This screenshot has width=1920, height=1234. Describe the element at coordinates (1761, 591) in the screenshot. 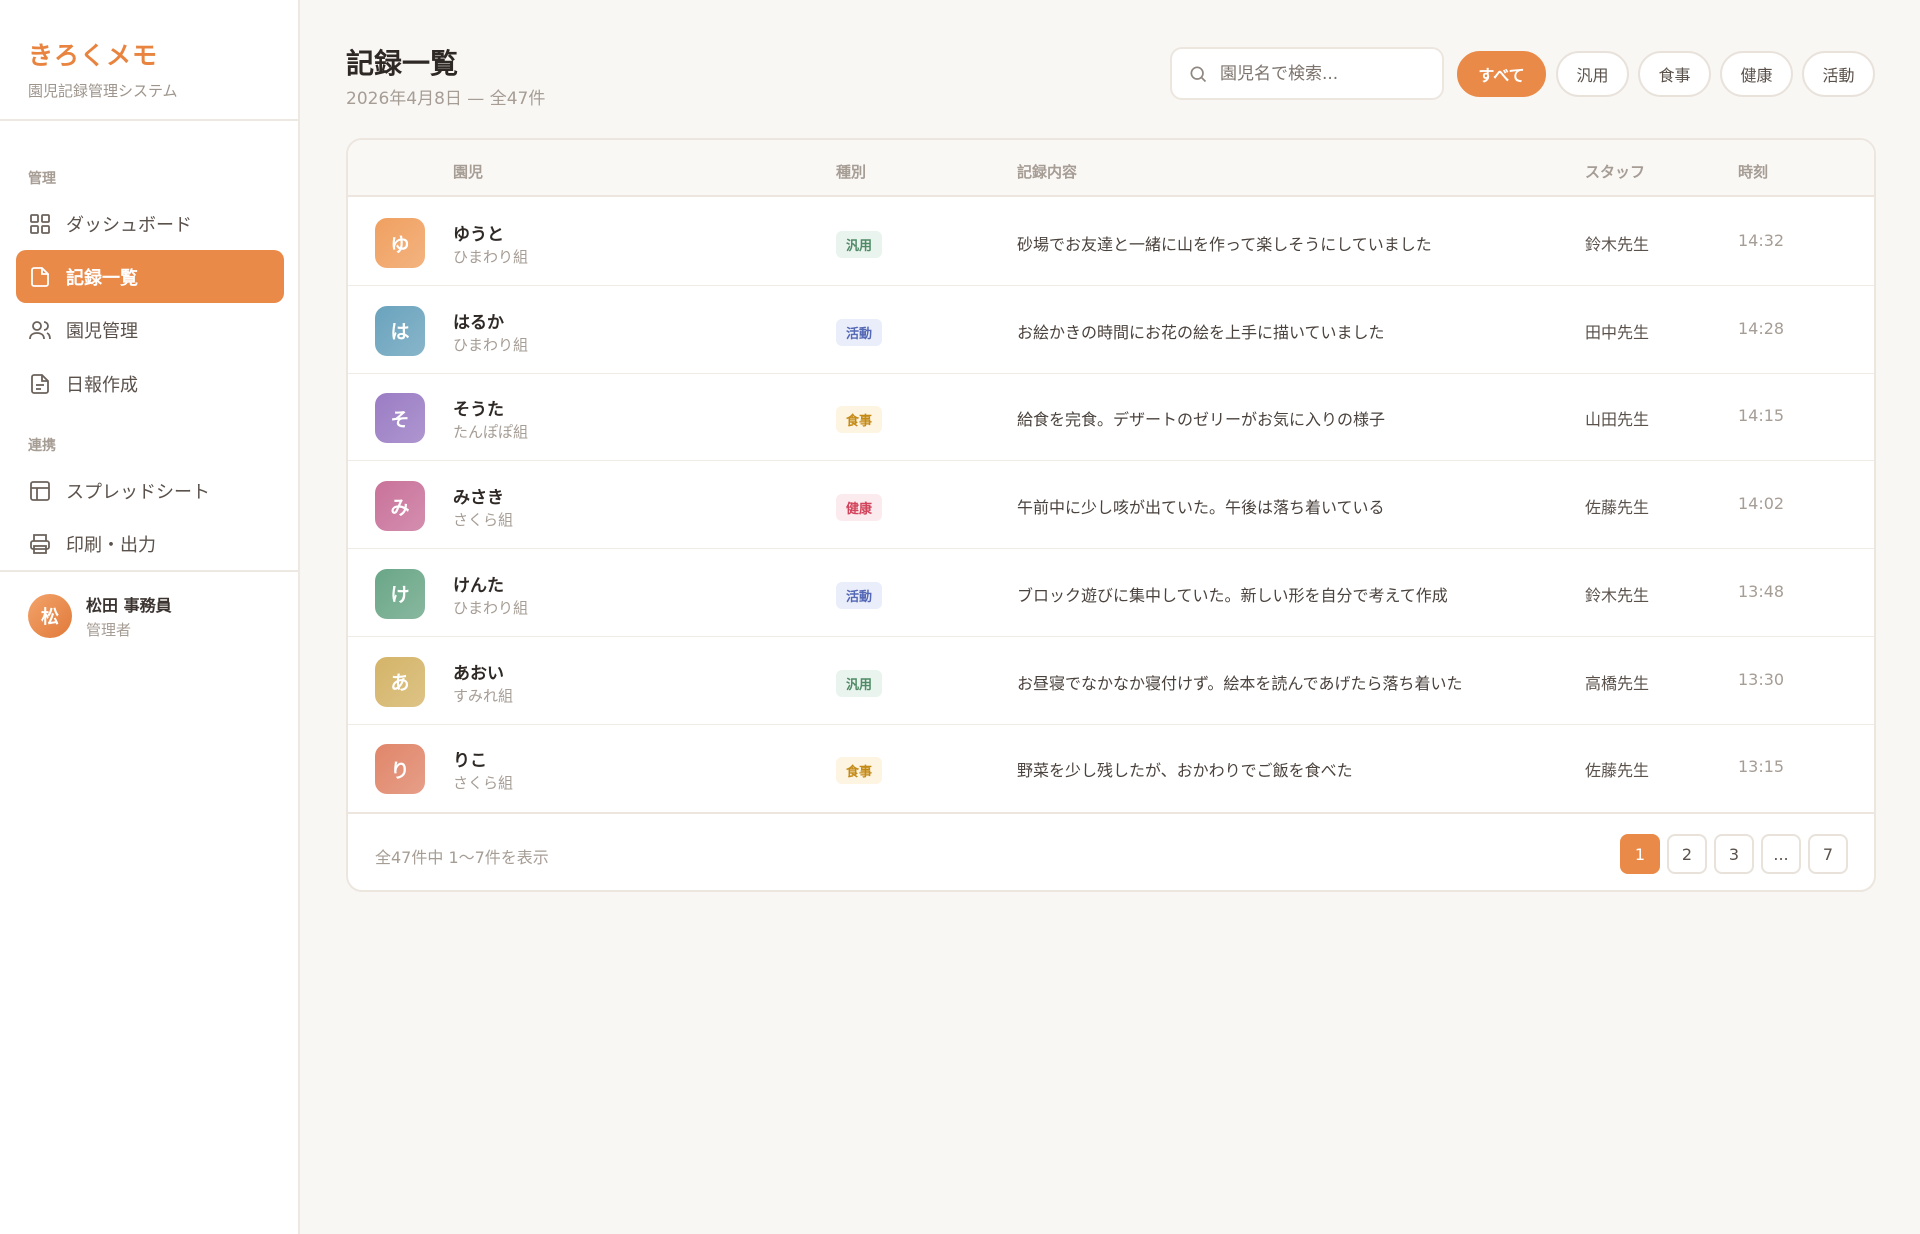

I see `record-time: 13:48` at that location.